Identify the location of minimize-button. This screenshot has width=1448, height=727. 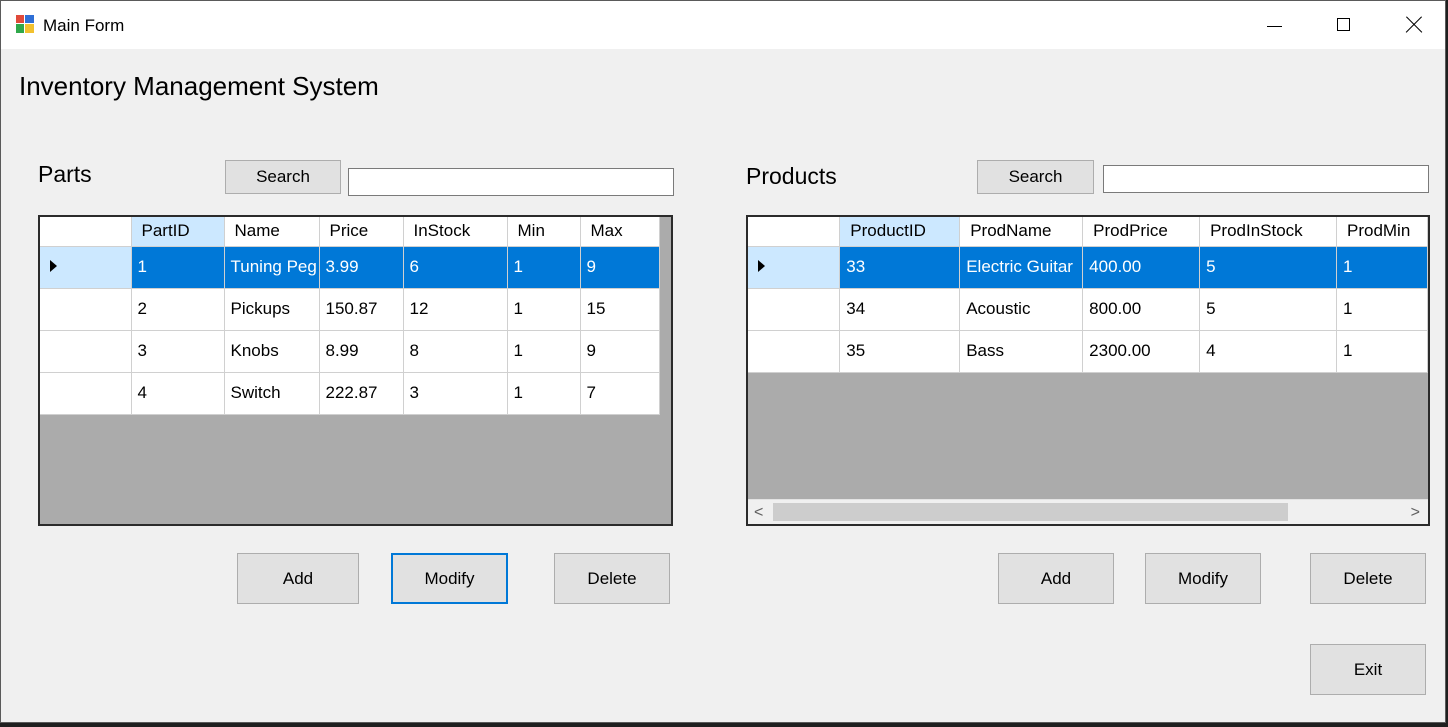
(1274, 25).